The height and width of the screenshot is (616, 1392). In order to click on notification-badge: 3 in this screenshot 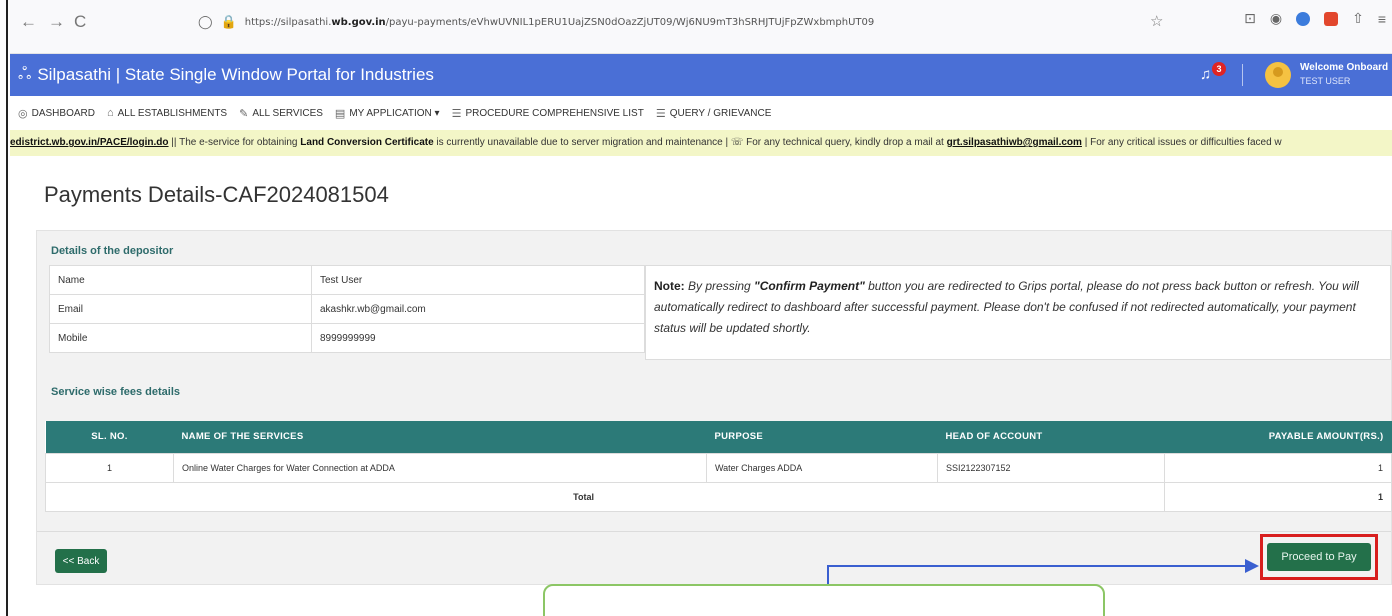, I will do `click(1219, 69)`.